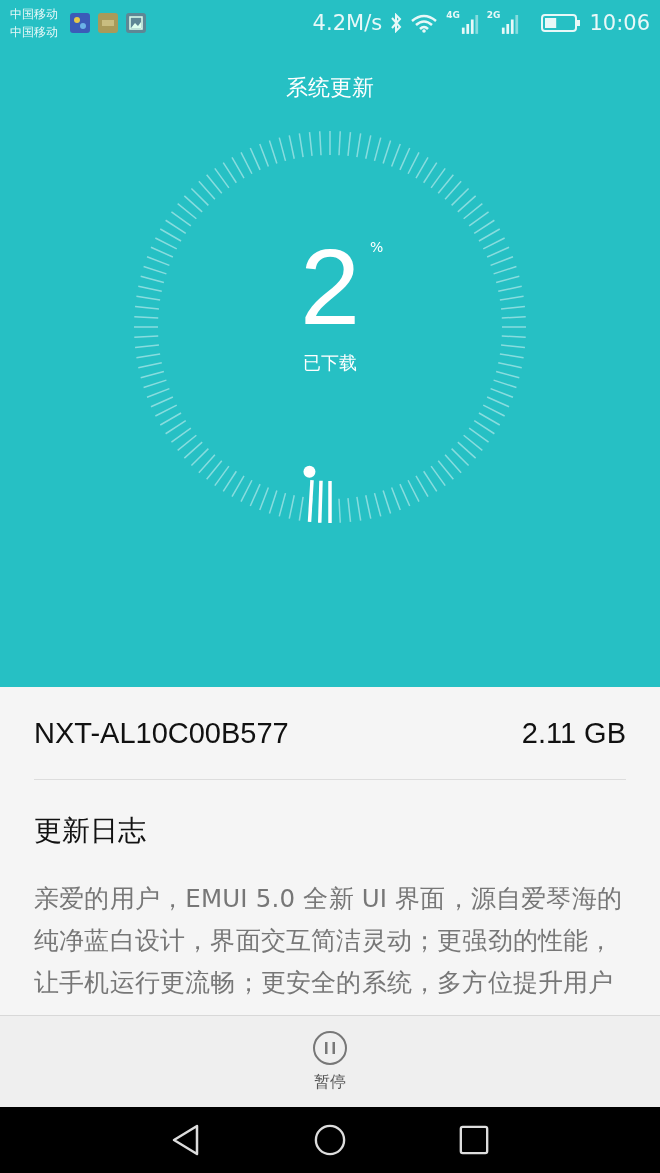 The width and height of the screenshot is (660, 1173). I want to click on network-type: 2G, so click(493, 15).